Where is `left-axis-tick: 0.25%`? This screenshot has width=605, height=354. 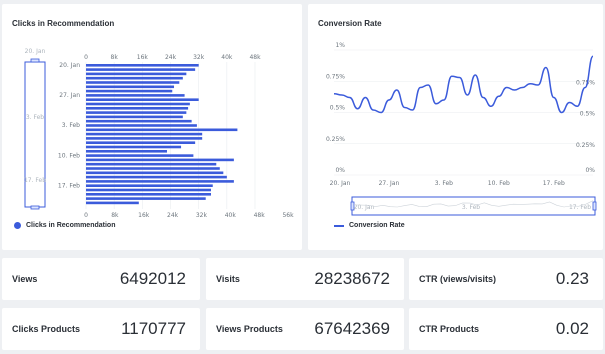 left-axis-tick: 0.25% is located at coordinates (335, 139).